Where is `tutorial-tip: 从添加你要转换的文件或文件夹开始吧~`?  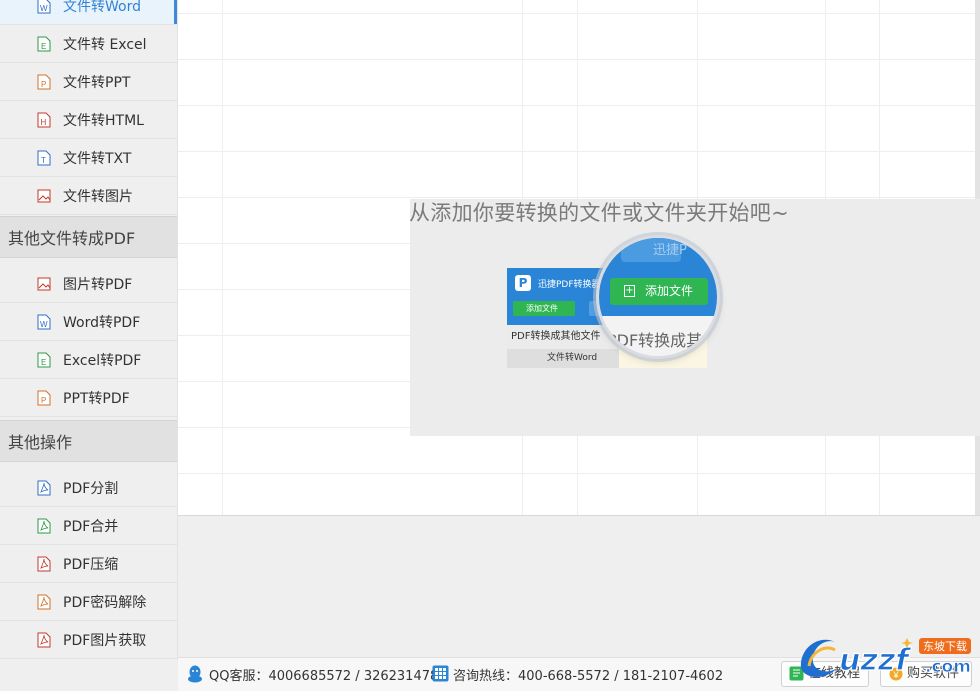 tutorial-tip: 从添加你要转换的文件或文件夹开始吧~ is located at coordinates (599, 213).